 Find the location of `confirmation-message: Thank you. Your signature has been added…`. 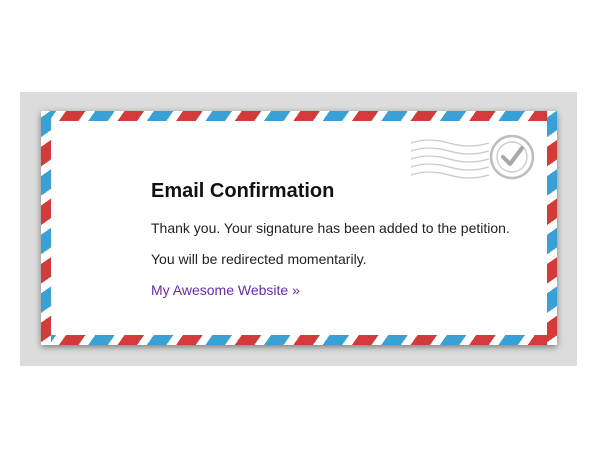

confirmation-message: Thank you. Your signature has been added… is located at coordinates (330, 228).